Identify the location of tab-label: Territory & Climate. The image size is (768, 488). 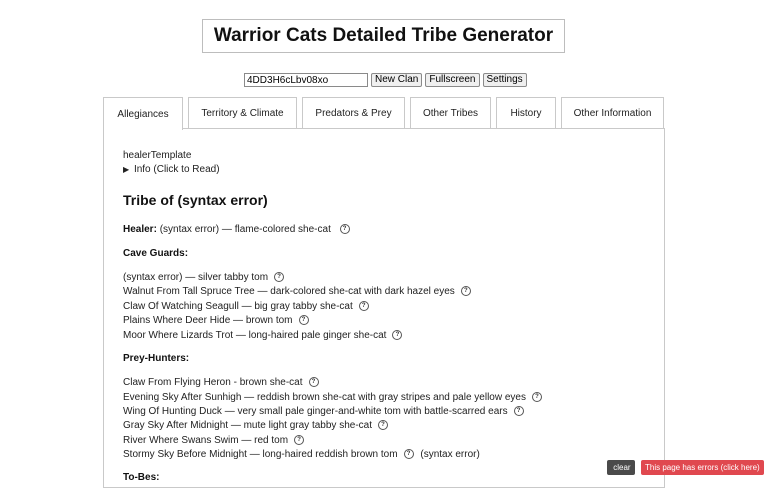
(242, 113).